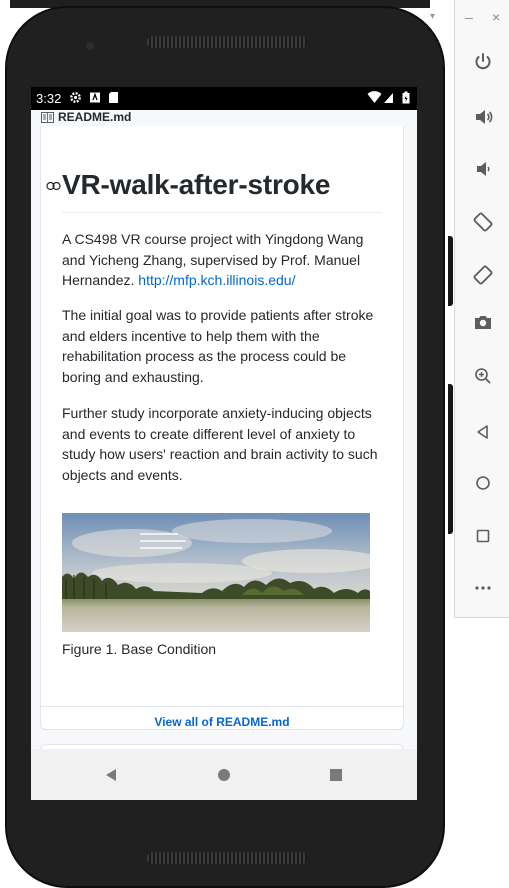 The image size is (509, 888). What do you see at coordinates (388, 98) in the screenshot?
I see `cell-signal-icon` at bounding box center [388, 98].